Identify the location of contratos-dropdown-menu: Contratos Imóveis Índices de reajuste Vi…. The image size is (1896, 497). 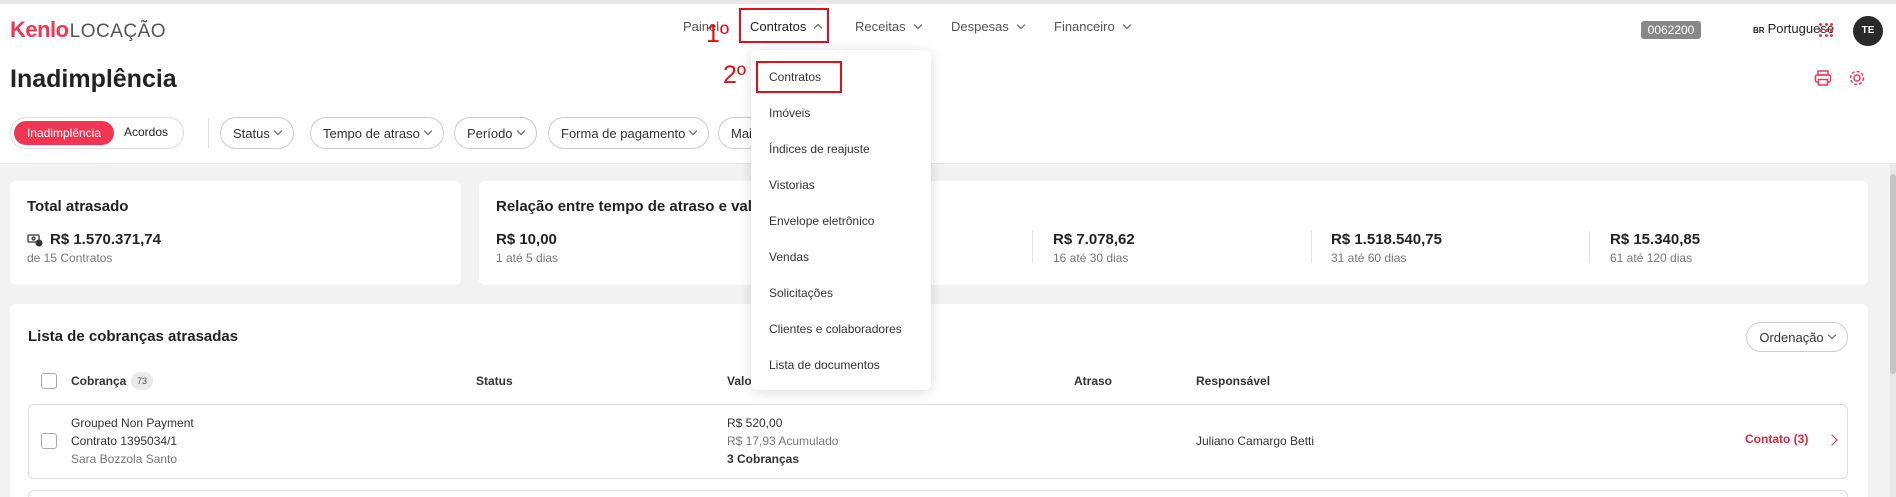
(841, 220).